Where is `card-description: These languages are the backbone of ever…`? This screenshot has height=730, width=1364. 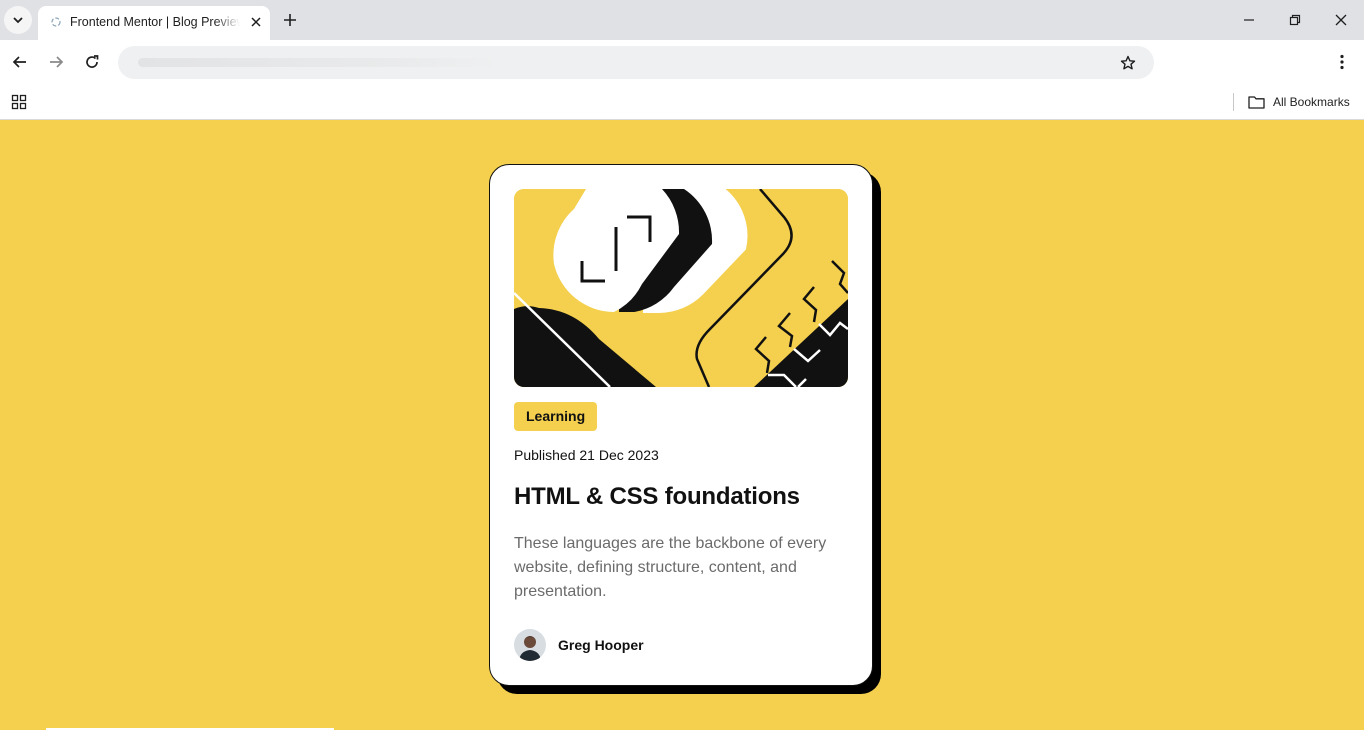 card-description: These languages are the backbone of ever… is located at coordinates (670, 567).